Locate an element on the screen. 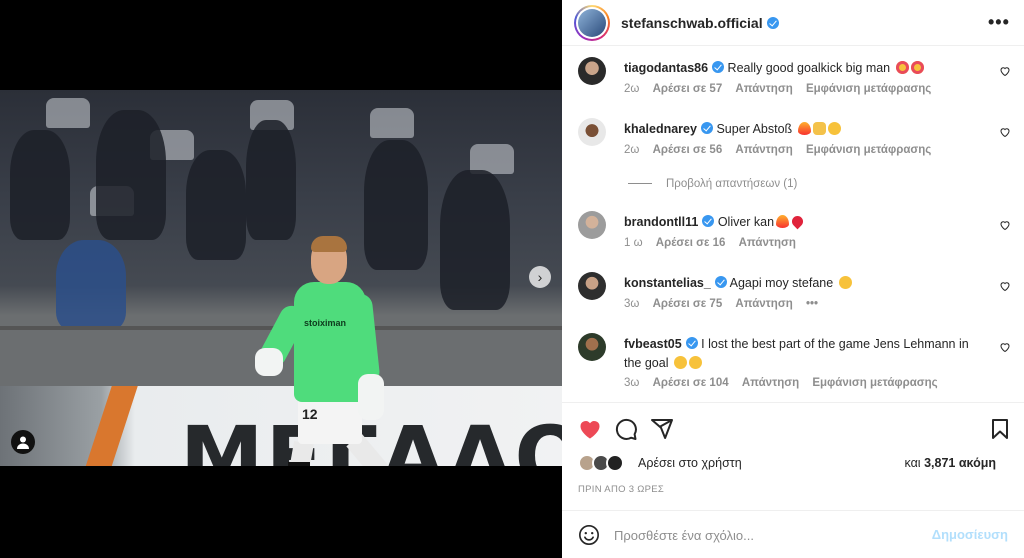 This screenshot has width=1024, height=558. tagged-users-button is located at coordinates (23, 442).